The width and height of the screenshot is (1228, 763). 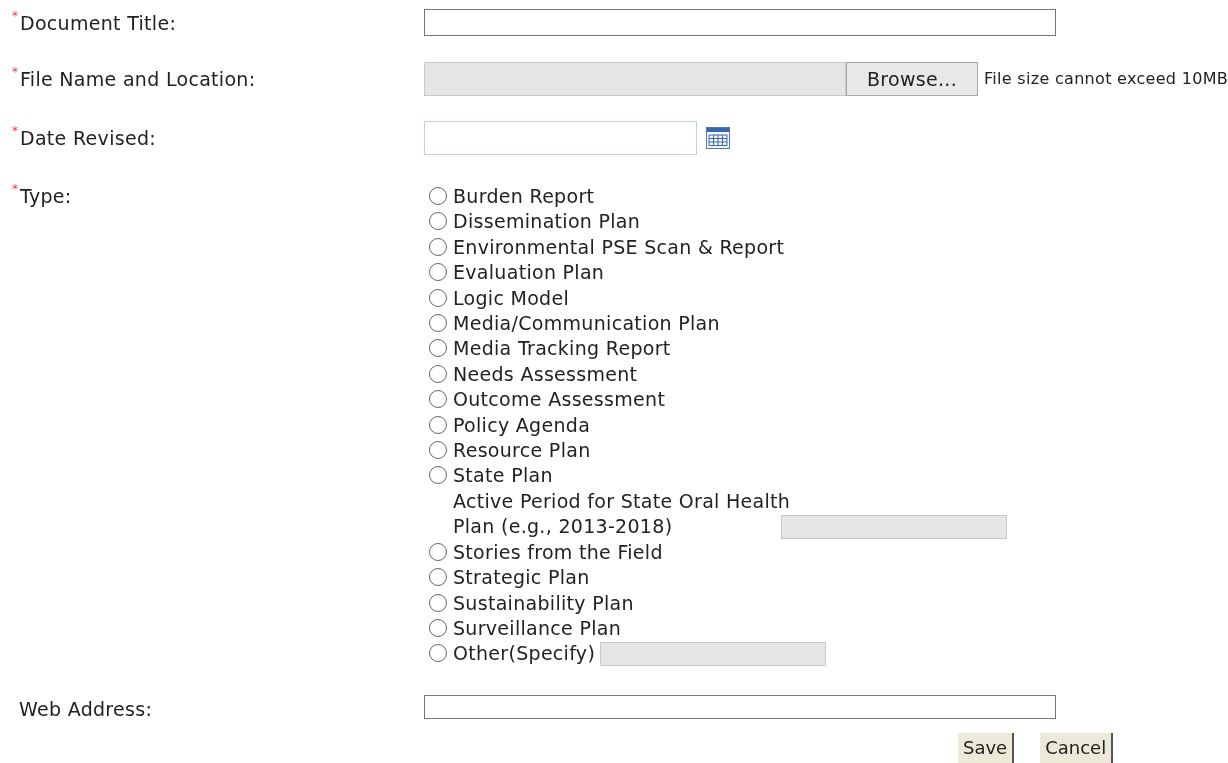 What do you see at coordinates (558, 552) in the screenshot?
I see `option-label: Stories from the Field` at bounding box center [558, 552].